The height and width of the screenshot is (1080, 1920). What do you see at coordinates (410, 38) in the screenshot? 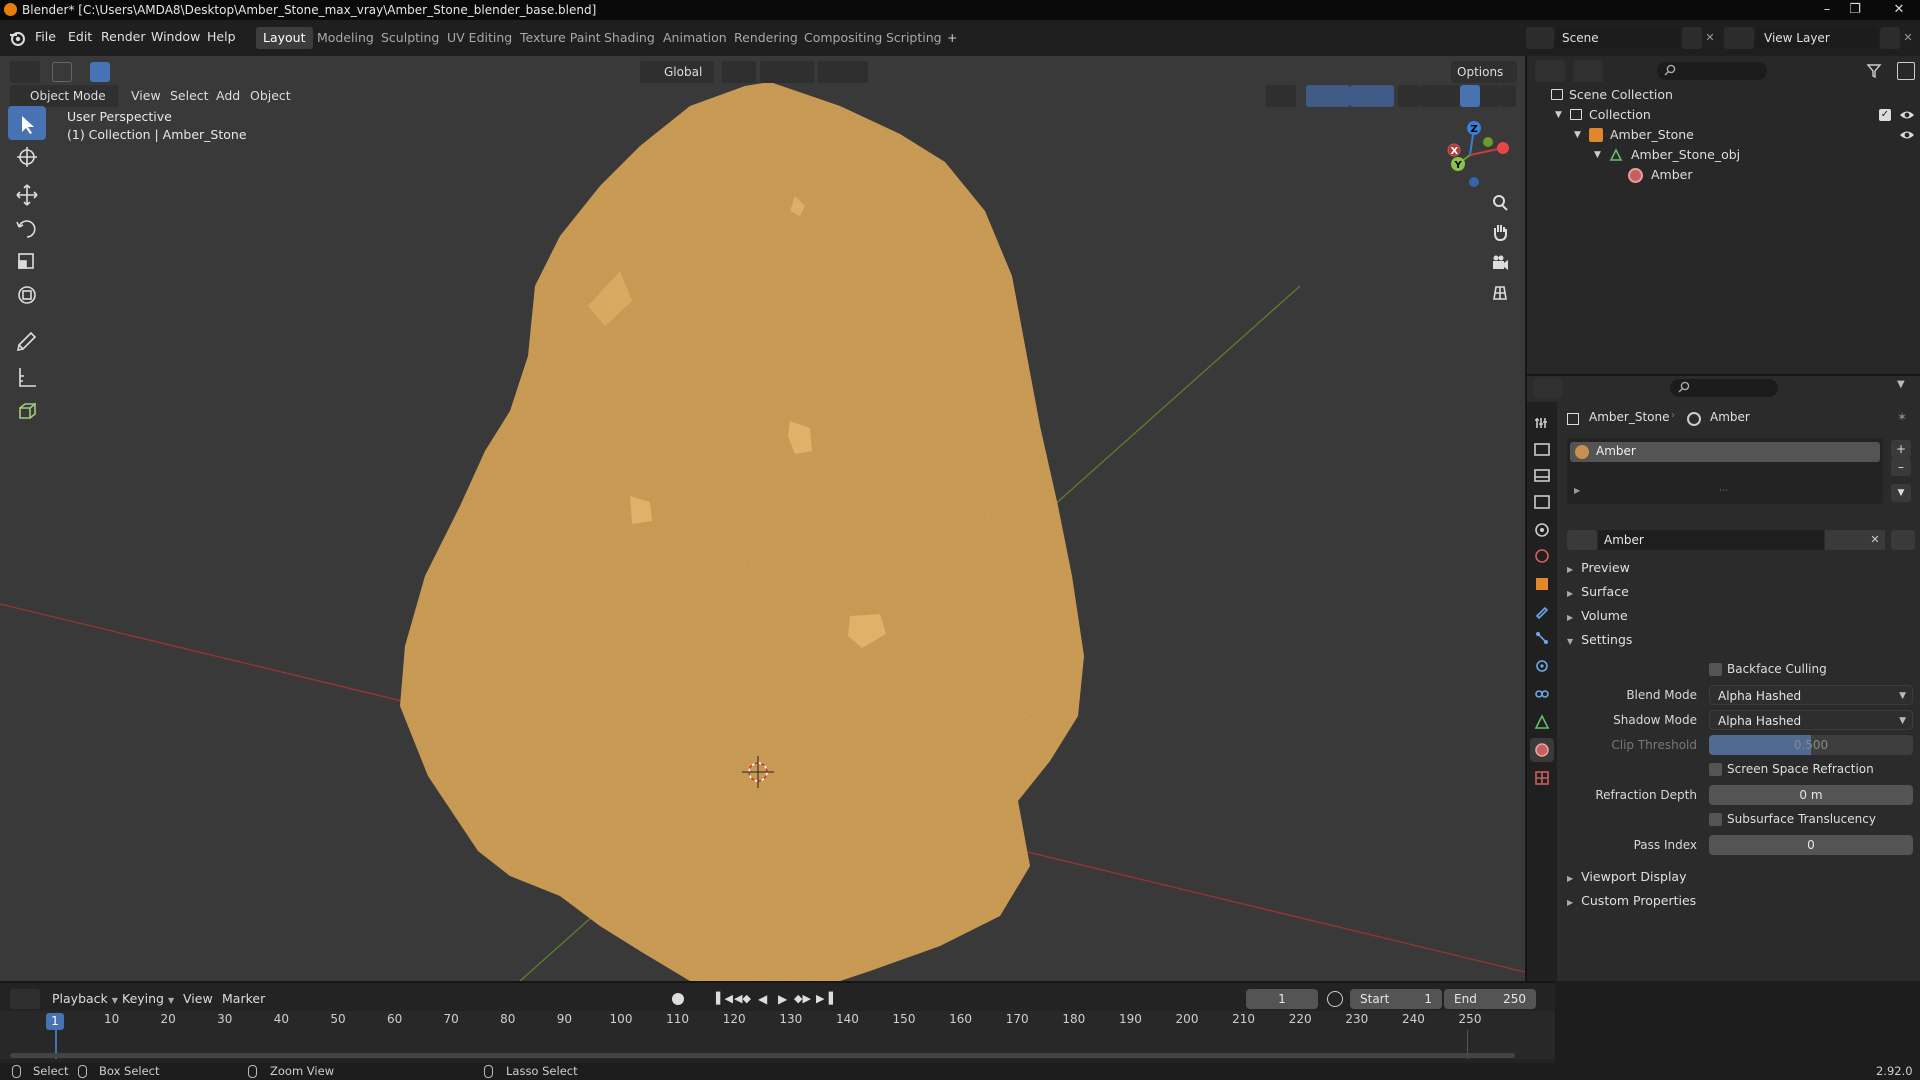
I see `tab-sculpting: Sculpting` at bounding box center [410, 38].